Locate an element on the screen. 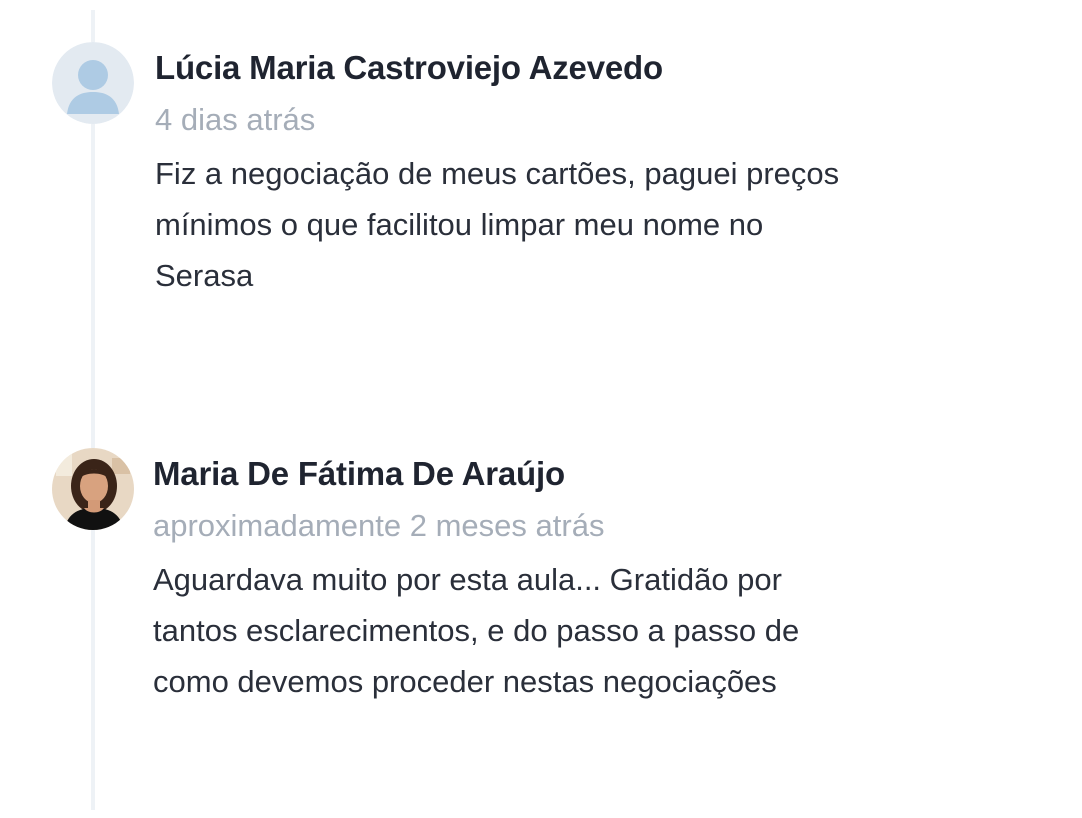  comment-text-line: Serasa is located at coordinates (204, 275).